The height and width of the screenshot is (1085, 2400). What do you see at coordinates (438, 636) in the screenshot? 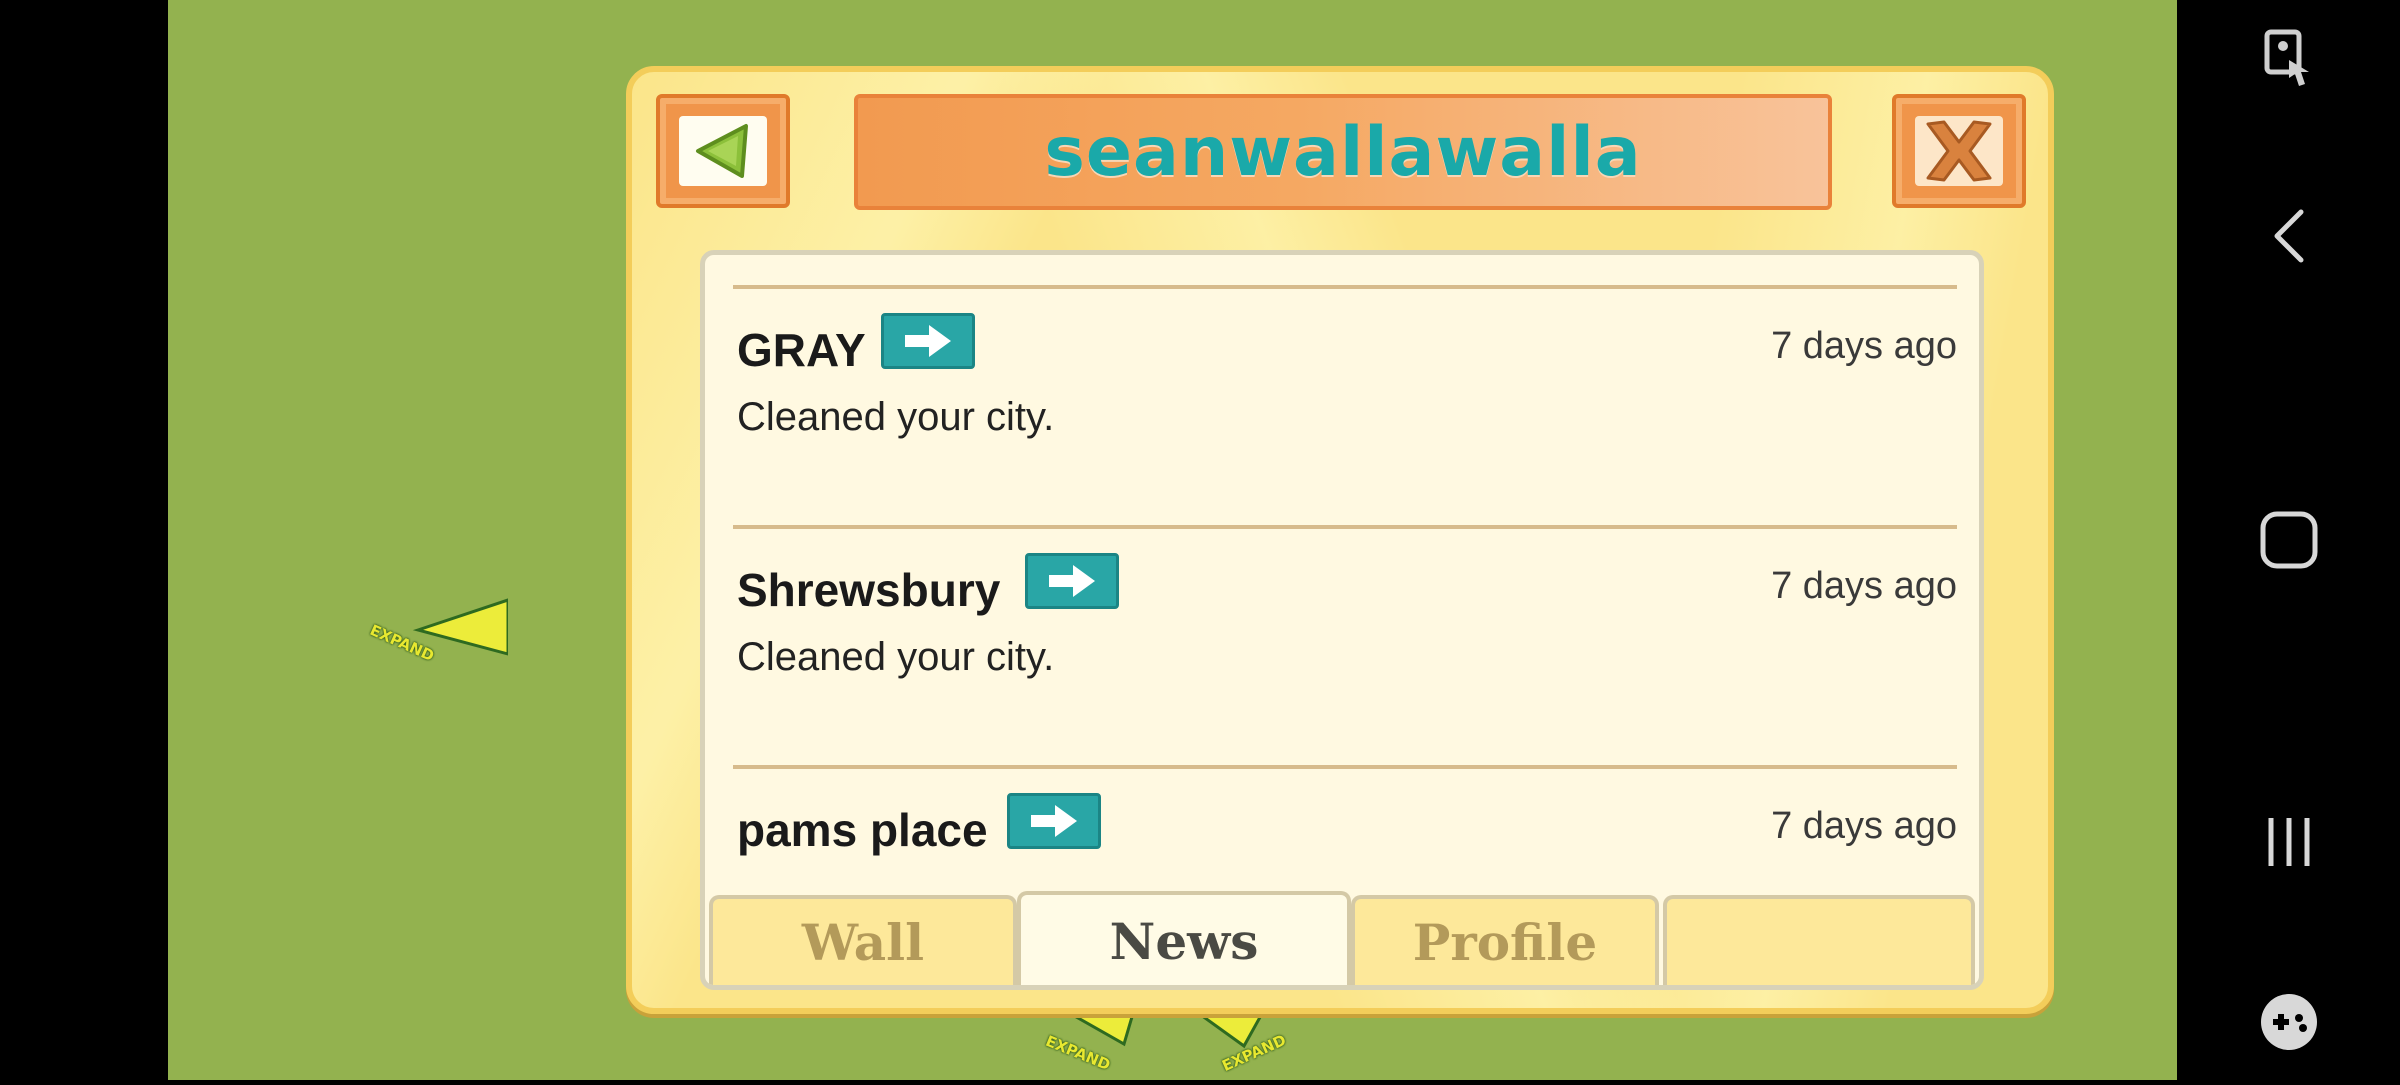
I see `expand-arrow-left: EXPAND` at bounding box center [438, 636].